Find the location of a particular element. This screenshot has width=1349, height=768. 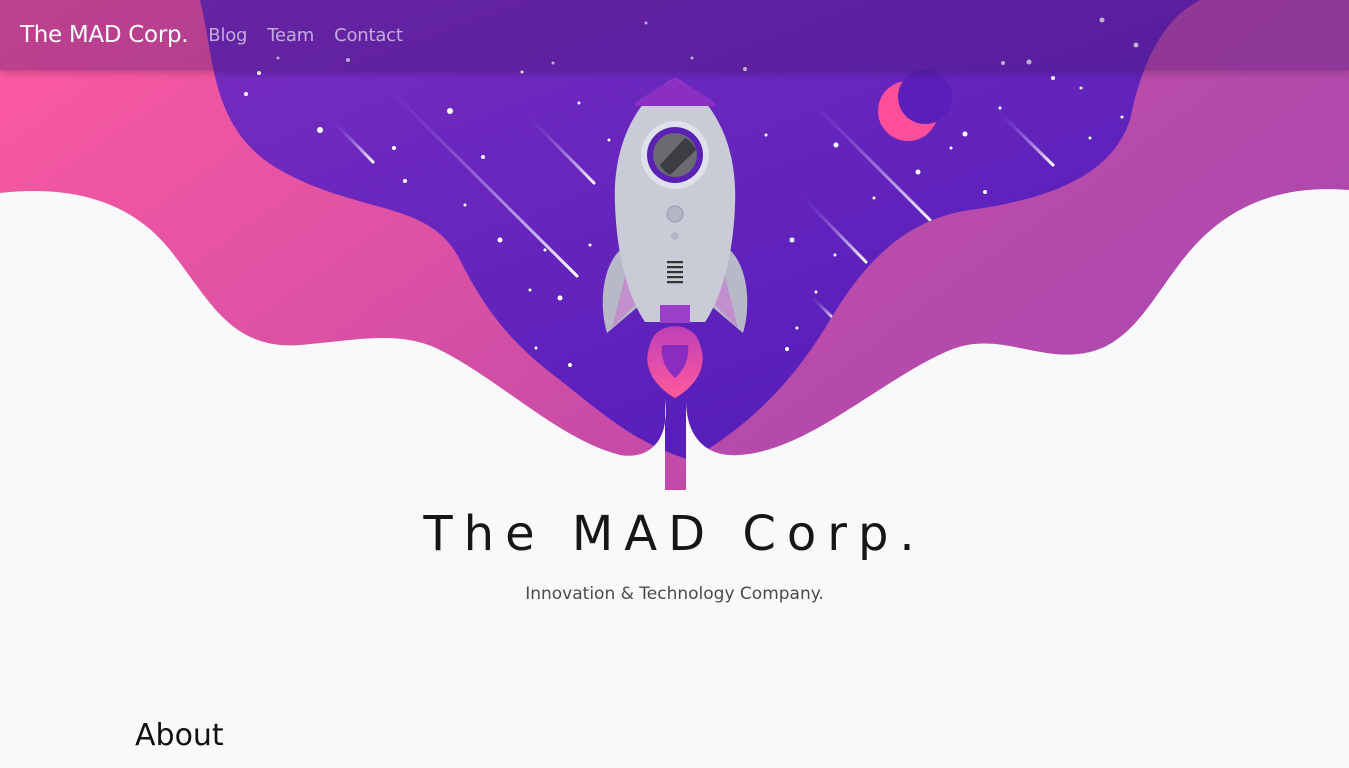

nav-link-blog: Blog is located at coordinates (226, 35).